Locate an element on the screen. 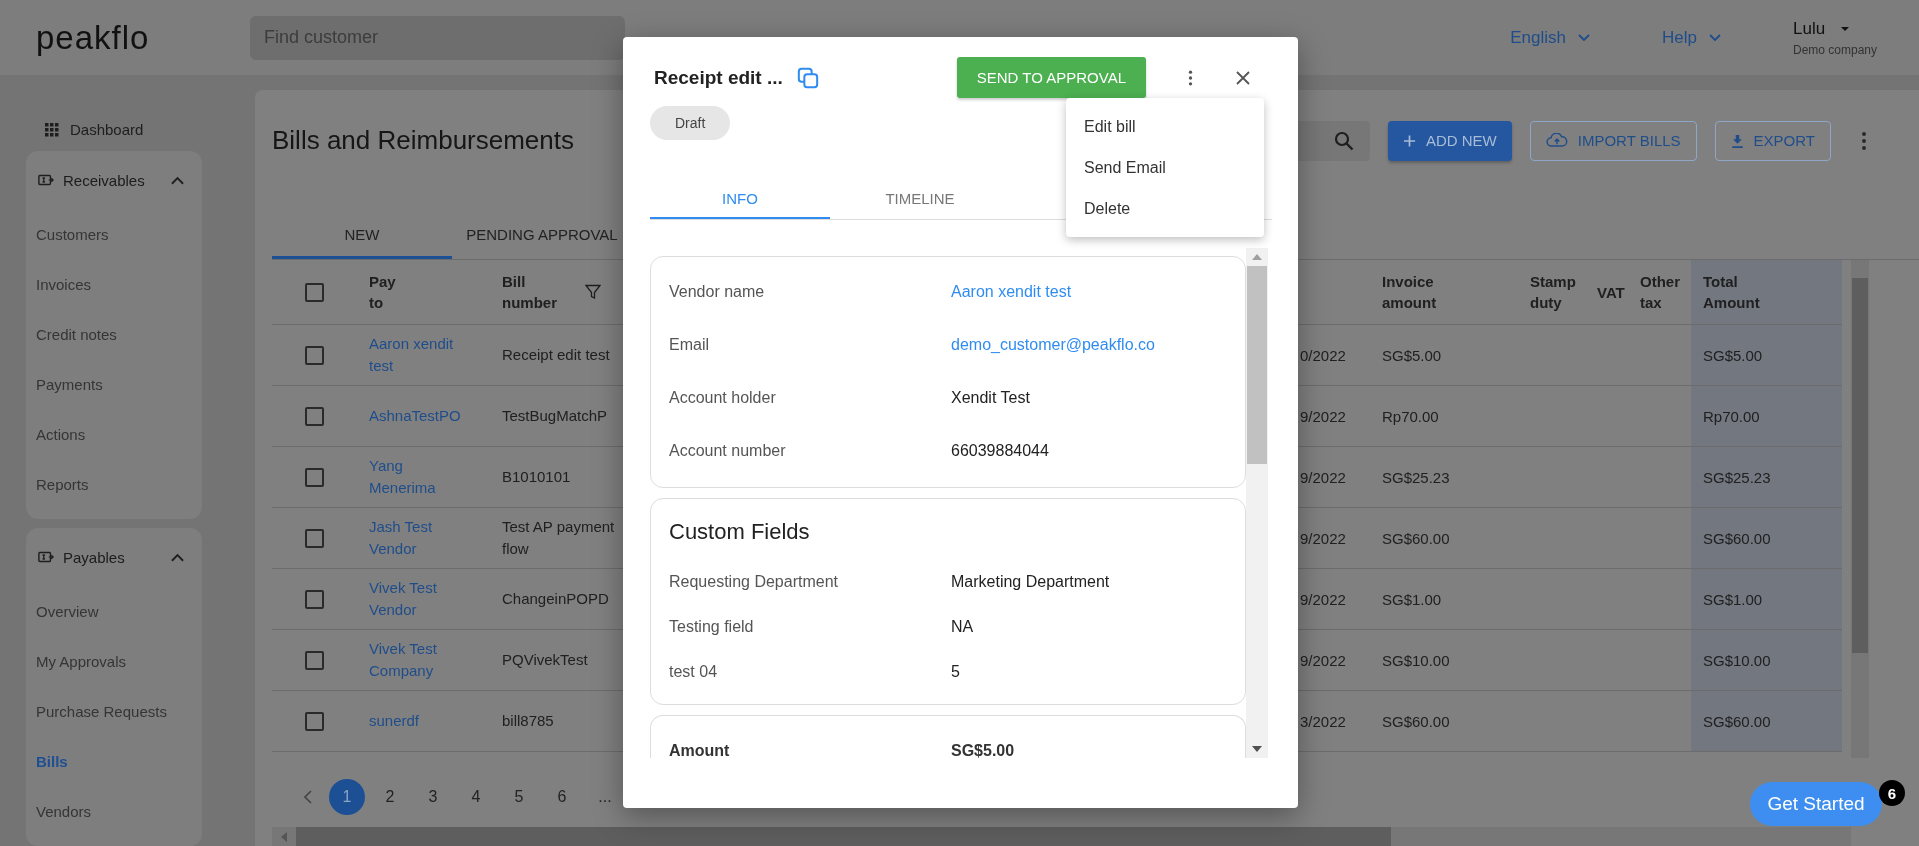 The image size is (1919, 846). sidebar-item: Customers is located at coordinates (114, 234).